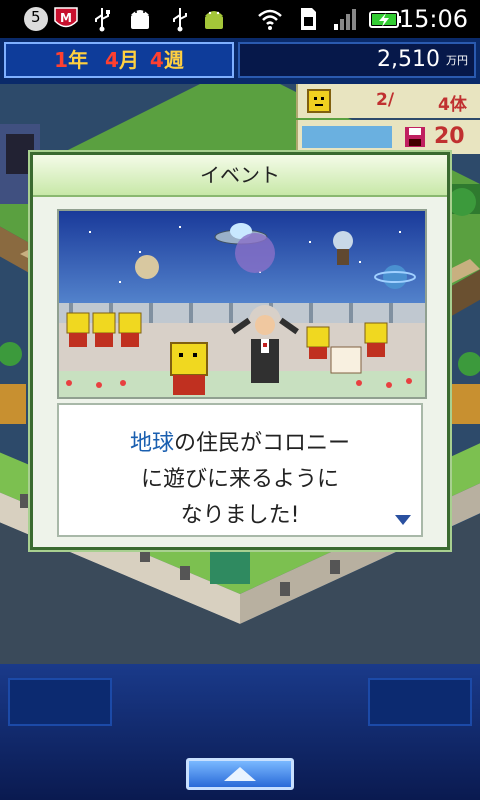 The height and width of the screenshot is (800, 480). Describe the element at coordinates (61, 60) in the screenshot. I see `year-number: 1` at that location.